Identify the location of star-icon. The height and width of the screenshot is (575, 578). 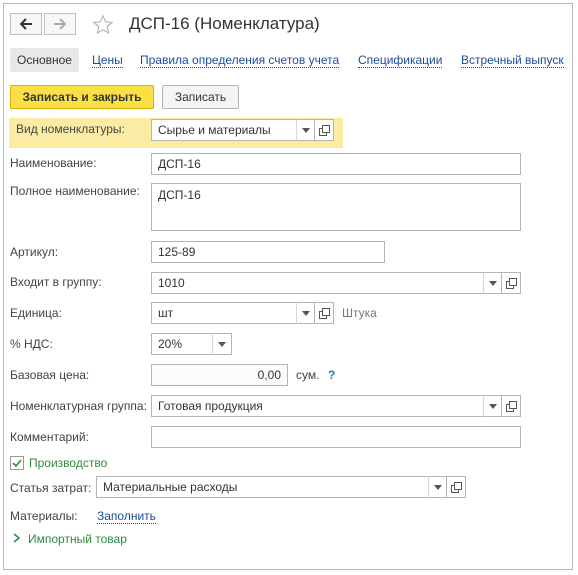
(103, 24).